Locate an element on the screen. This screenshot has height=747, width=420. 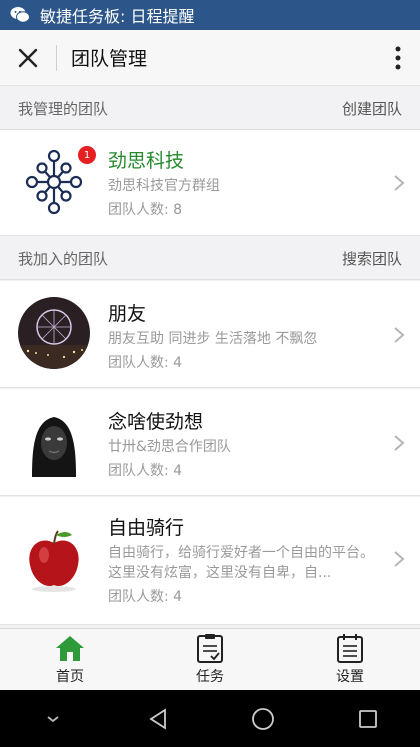
app-header: 团队管理 is located at coordinates (210, 58).